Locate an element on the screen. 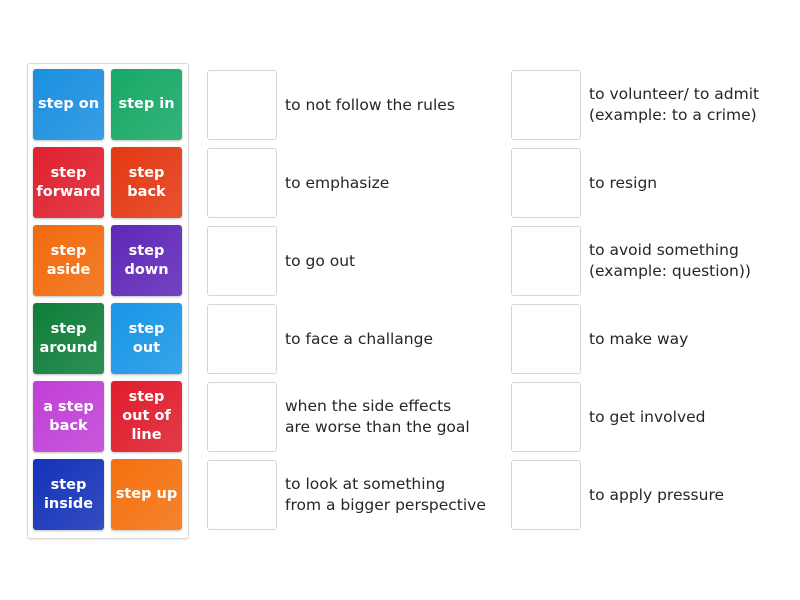  answer-tile: step back is located at coordinates (146, 182).